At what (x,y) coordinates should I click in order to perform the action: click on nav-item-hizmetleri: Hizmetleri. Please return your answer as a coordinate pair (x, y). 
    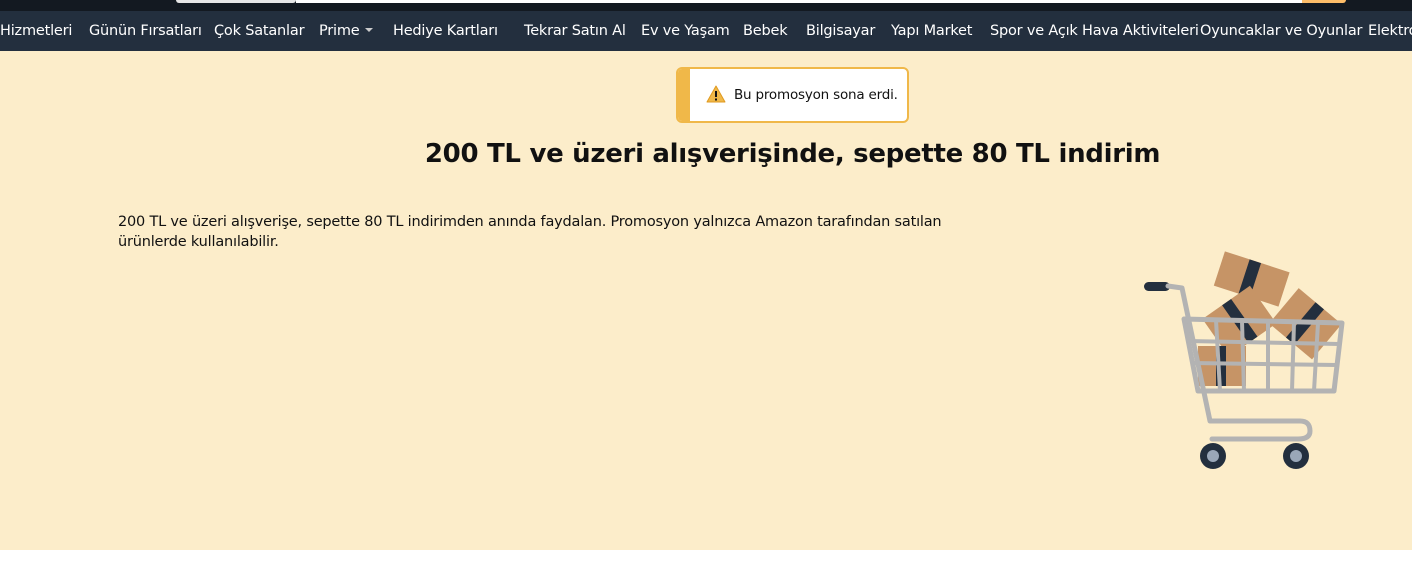
    Looking at the image, I should click on (36, 31).